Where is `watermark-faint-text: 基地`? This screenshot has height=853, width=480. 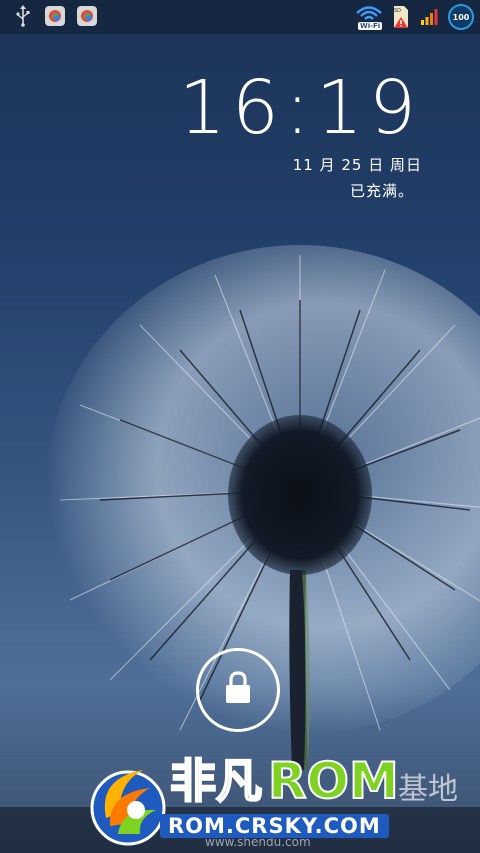 watermark-faint-text: 基地 is located at coordinates (428, 789).